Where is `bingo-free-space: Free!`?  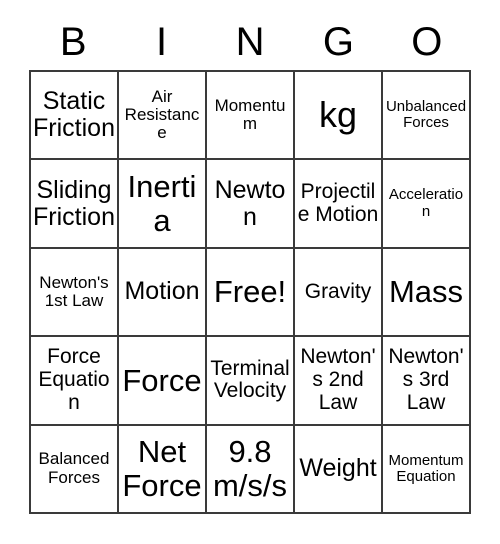 bingo-free-space: Free! is located at coordinates (251, 293).